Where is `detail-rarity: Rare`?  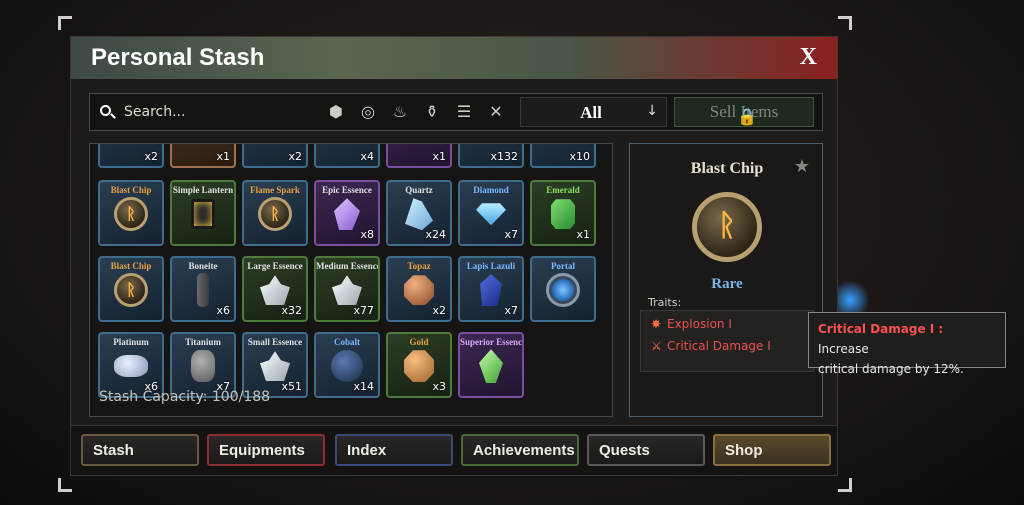
detail-rarity: Rare is located at coordinates (727, 284).